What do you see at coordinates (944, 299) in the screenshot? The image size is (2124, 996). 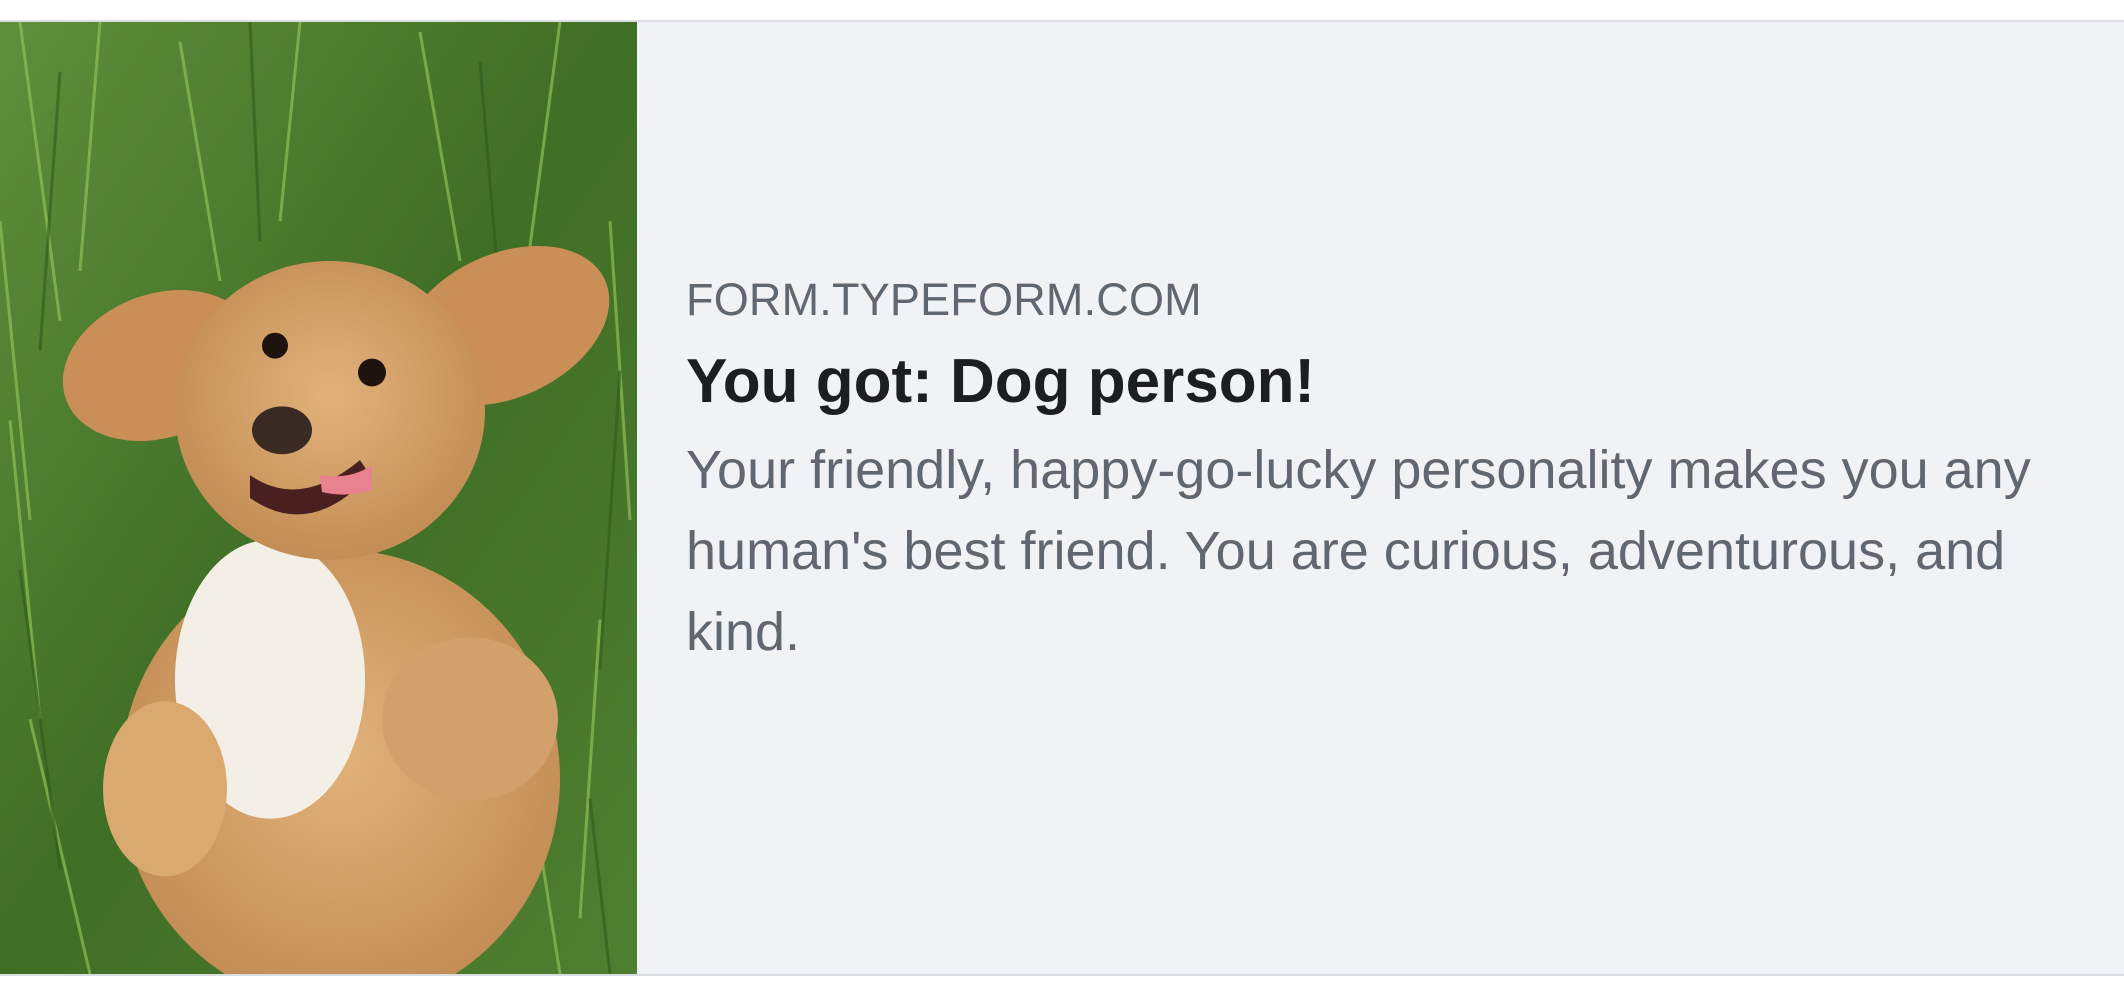 I see `link-domain: FORM.TYPEFORM.COM` at bounding box center [944, 299].